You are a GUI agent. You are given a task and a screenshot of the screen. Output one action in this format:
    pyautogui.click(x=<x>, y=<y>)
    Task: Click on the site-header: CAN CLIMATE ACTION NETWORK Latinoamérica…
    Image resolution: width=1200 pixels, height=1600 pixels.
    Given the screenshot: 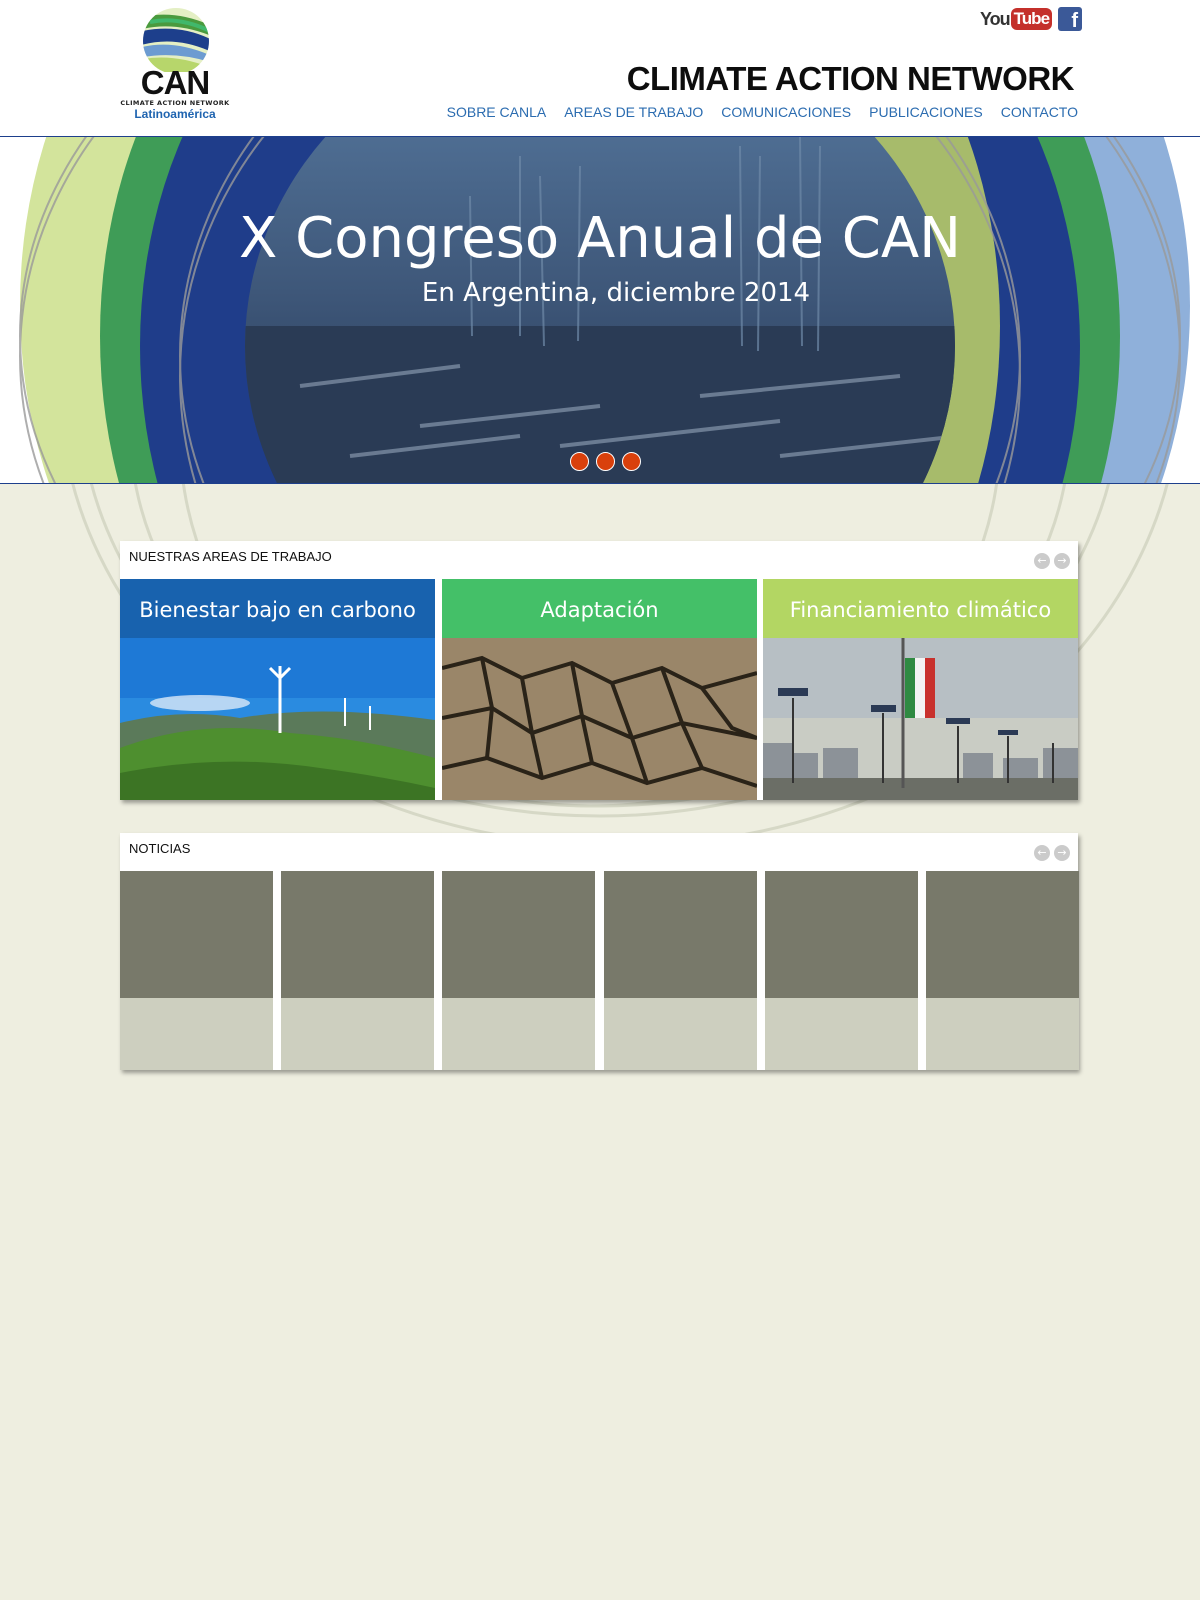 What is the action you would take?
    pyautogui.click(x=600, y=68)
    